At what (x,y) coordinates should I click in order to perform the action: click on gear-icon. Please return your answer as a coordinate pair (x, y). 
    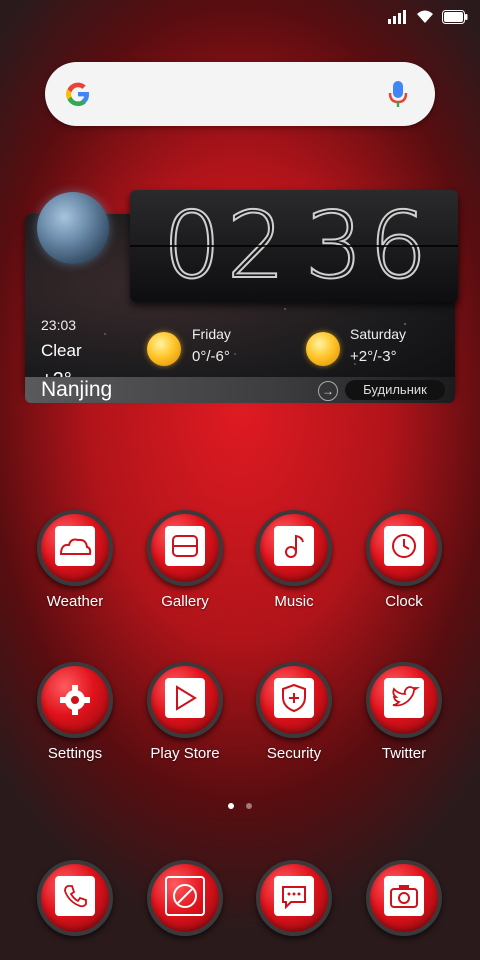
    Looking at the image, I should click on (75, 700).